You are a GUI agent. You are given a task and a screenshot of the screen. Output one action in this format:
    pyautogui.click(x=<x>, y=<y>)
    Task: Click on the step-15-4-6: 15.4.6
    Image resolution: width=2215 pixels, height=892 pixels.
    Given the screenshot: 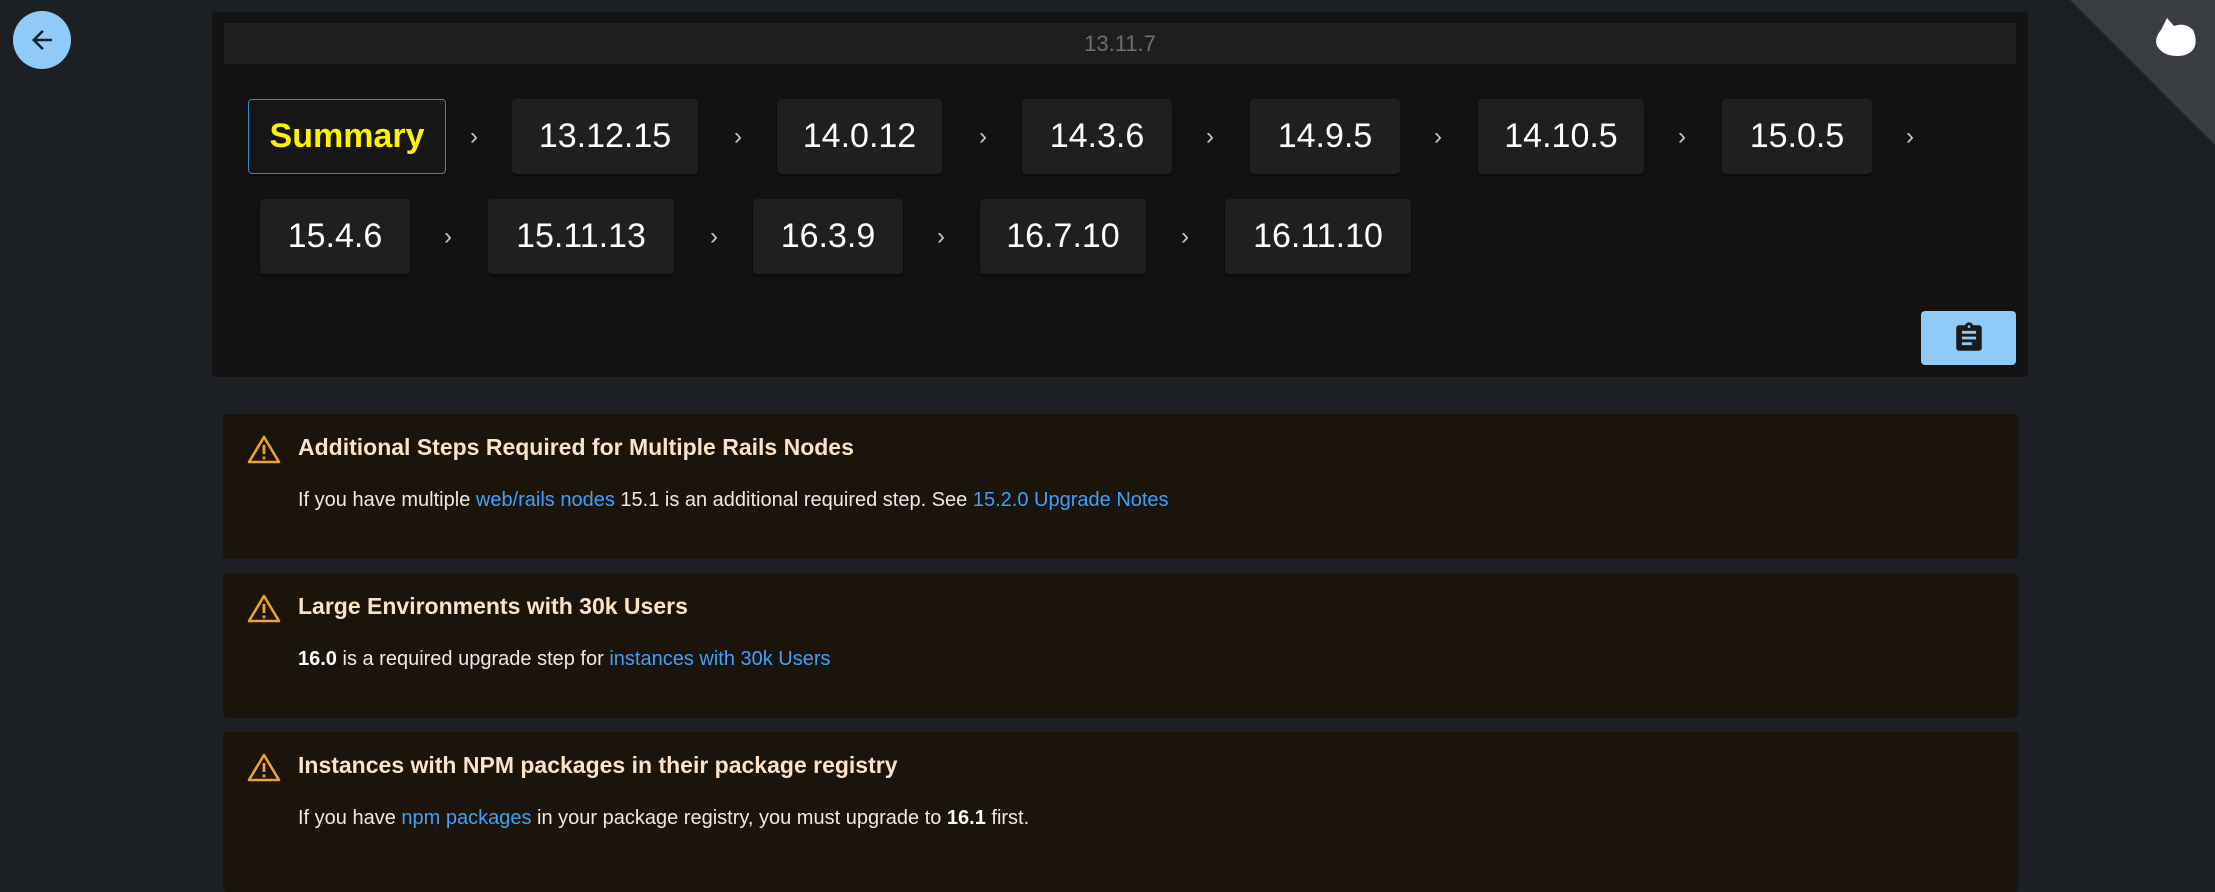 What is the action you would take?
    pyautogui.click(x=335, y=236)
    